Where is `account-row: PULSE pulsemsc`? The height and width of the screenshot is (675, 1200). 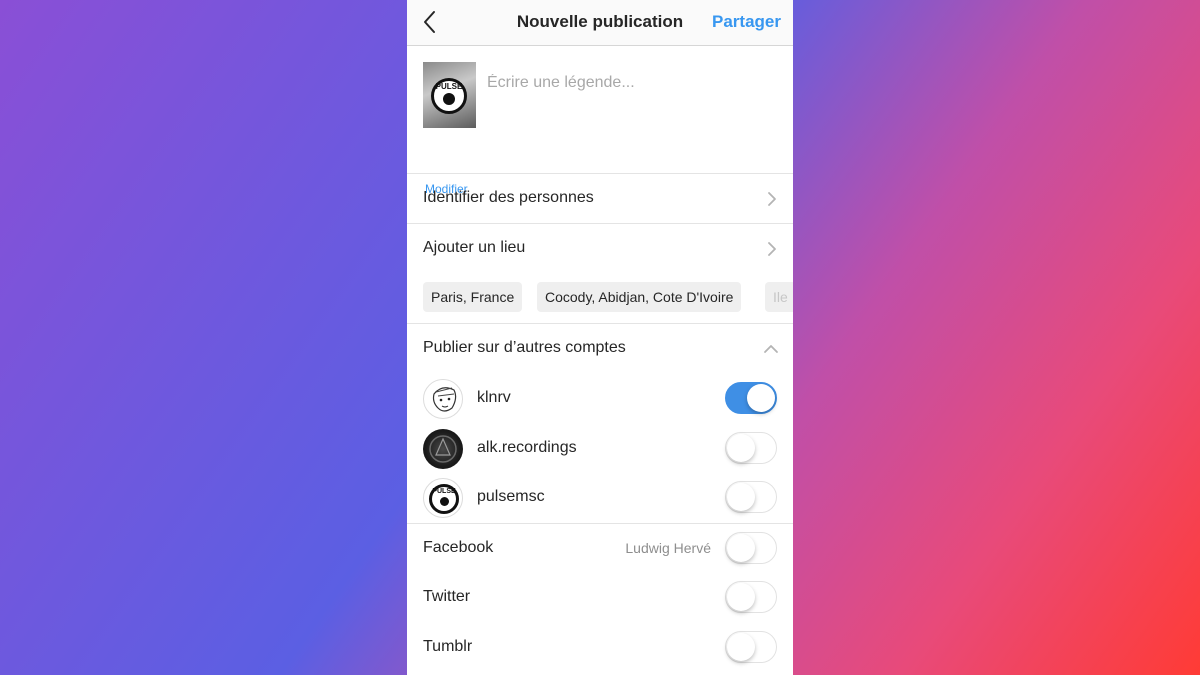 account-row: PULSE pulsemsc is located at coordinates (600, 498).